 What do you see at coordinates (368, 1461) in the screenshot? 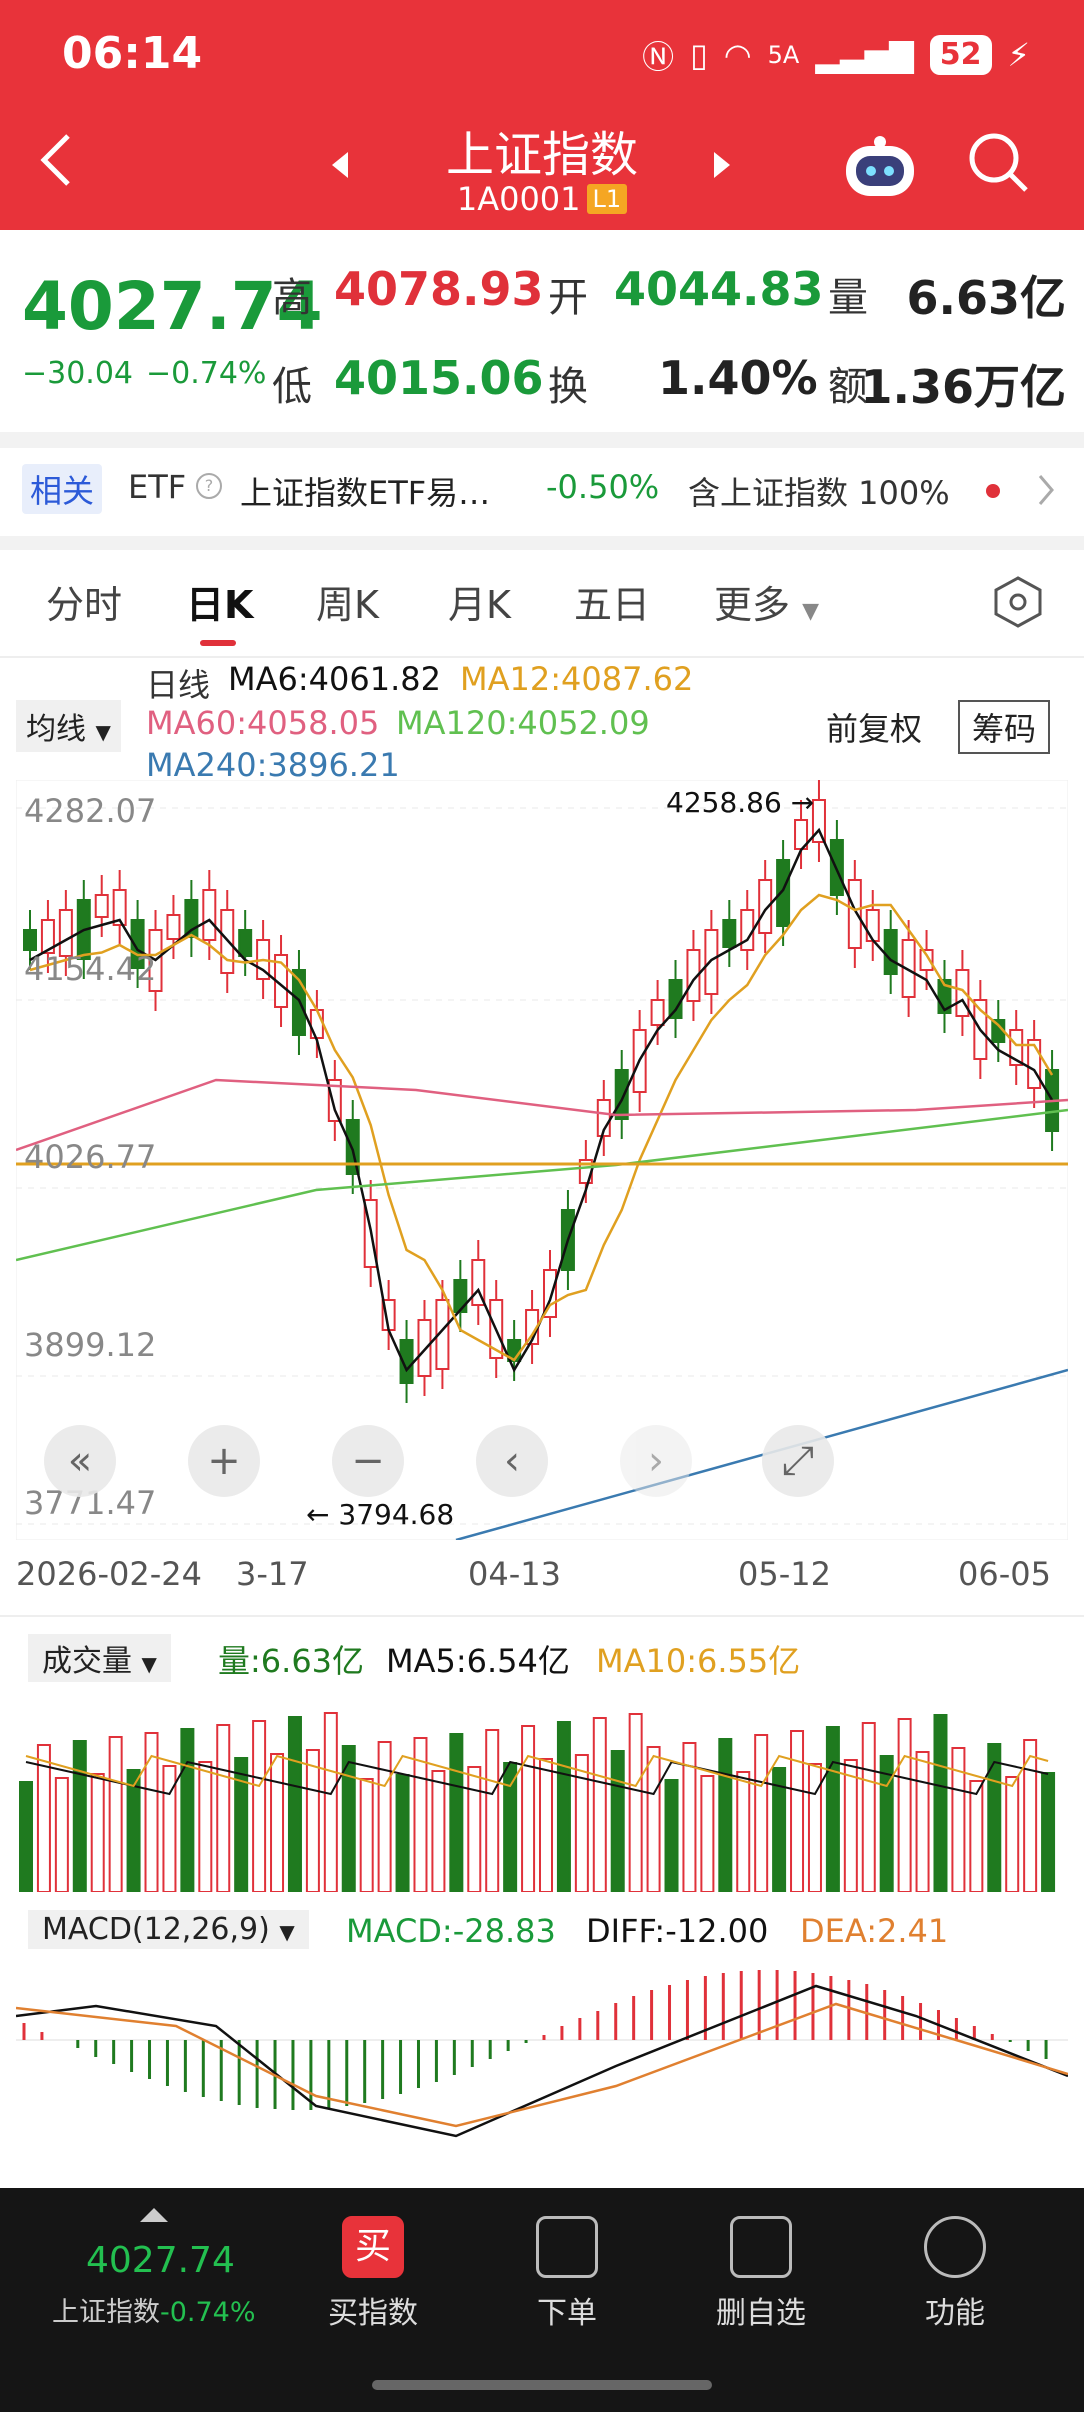
I see `zoom-out-button: −` at bounding box center [368, 1461].